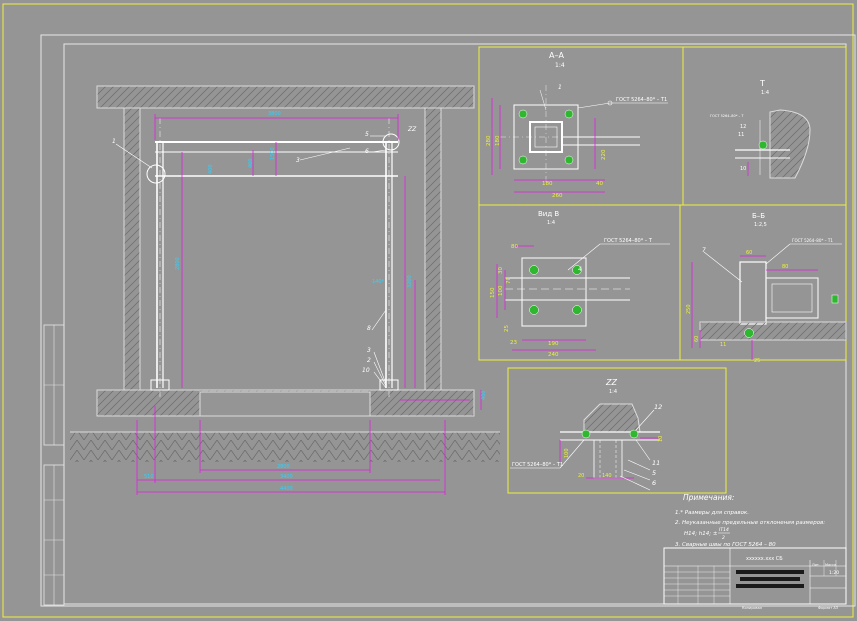  Describe the element at coordinates (599, 184) in the screenshot. I see `aa-dim-40: 40` at that location.